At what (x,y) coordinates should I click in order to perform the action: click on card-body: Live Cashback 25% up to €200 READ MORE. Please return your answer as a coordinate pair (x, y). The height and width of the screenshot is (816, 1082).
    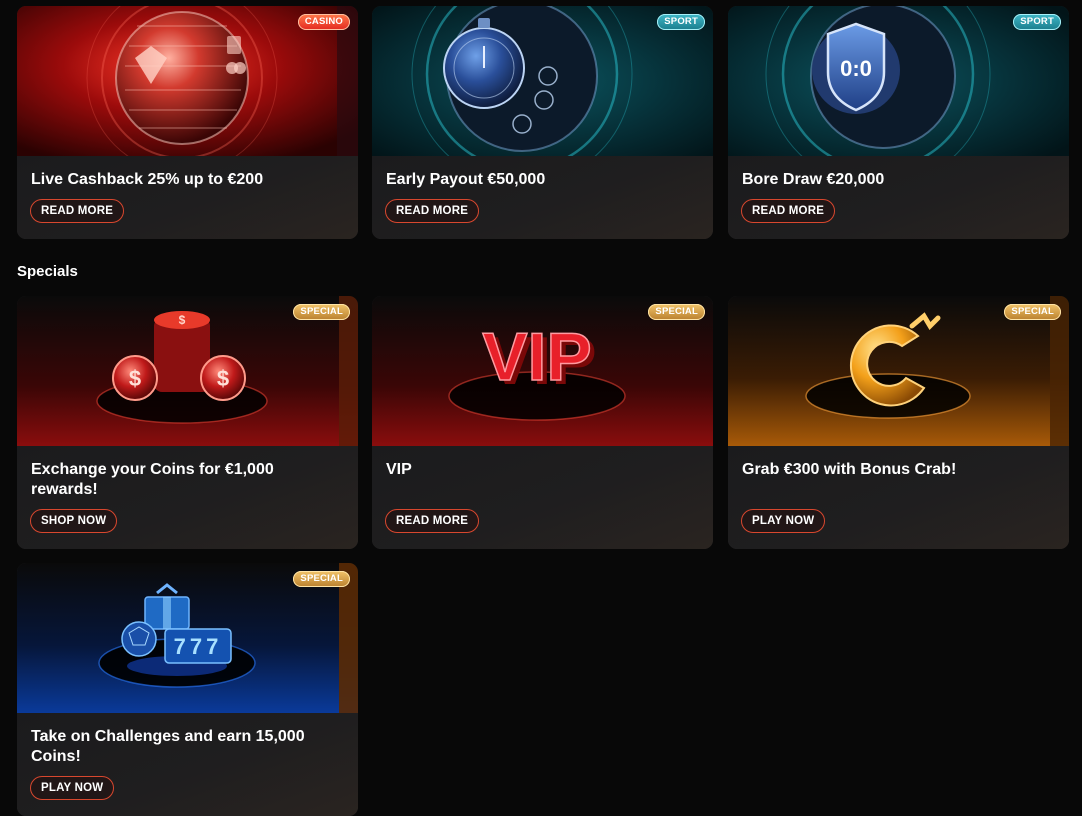
    Looking at the image, I should click on (187, 197).